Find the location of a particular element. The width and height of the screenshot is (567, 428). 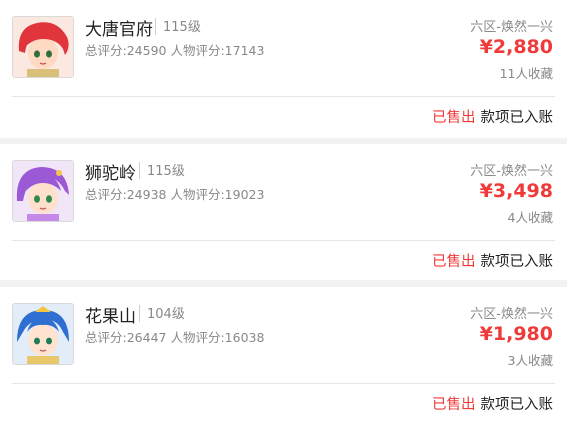

score-summary: 总评分:26447 人物评分:16038 is located at coordinates (175, 337).